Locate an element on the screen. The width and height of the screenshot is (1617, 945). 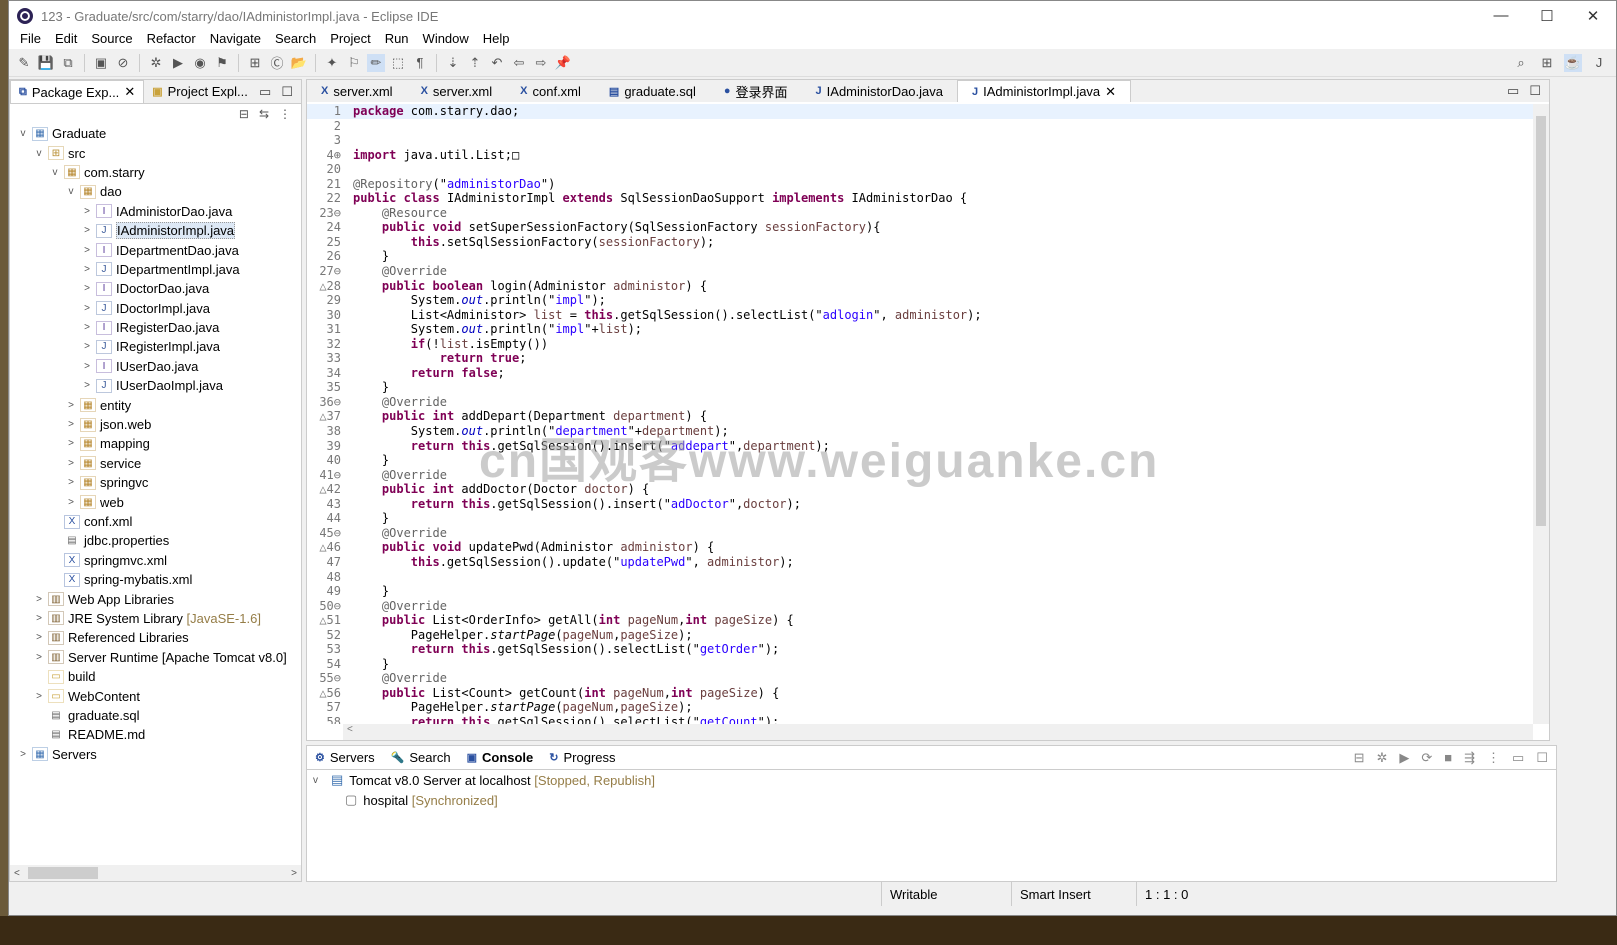
tab-console: ▣ Console is located at coordinates (500, 757).